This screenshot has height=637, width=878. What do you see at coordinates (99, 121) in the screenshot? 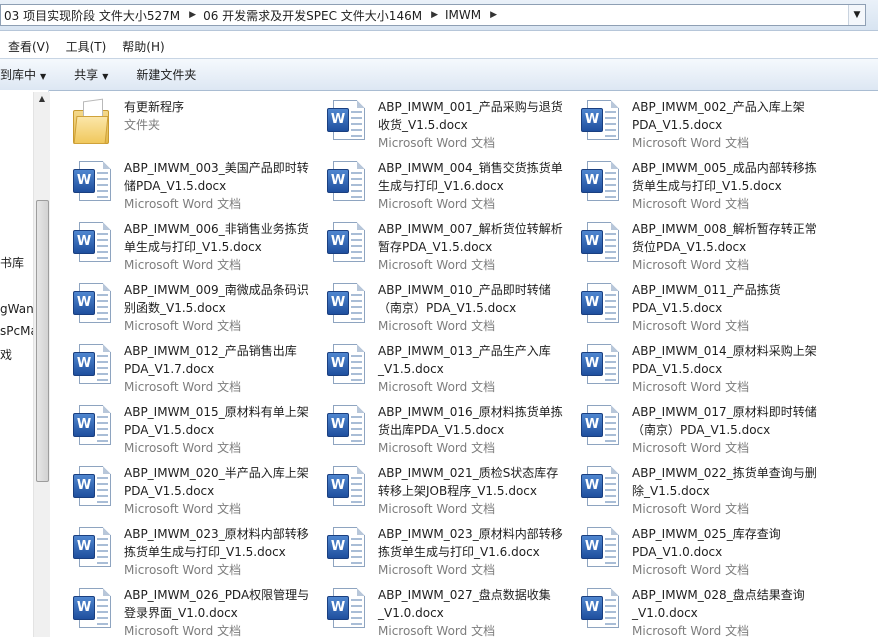
I see `folder-icon` at bounding box center [99, 121].